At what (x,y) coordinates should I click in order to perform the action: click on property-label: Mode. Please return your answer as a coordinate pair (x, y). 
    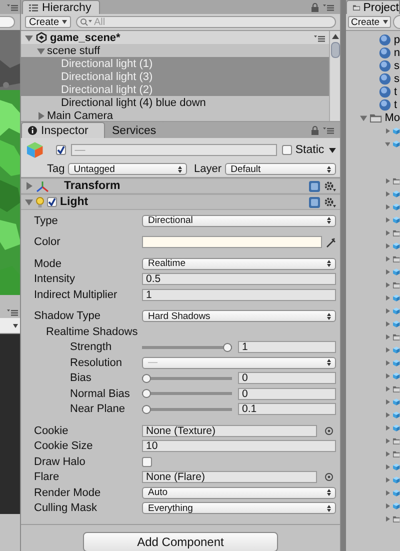
    Looking at the image, I should click on (48, 264).